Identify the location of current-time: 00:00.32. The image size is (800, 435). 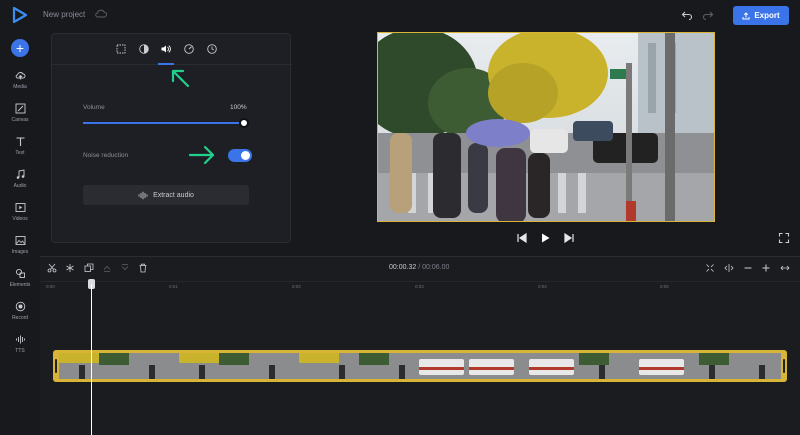
(403, 267).